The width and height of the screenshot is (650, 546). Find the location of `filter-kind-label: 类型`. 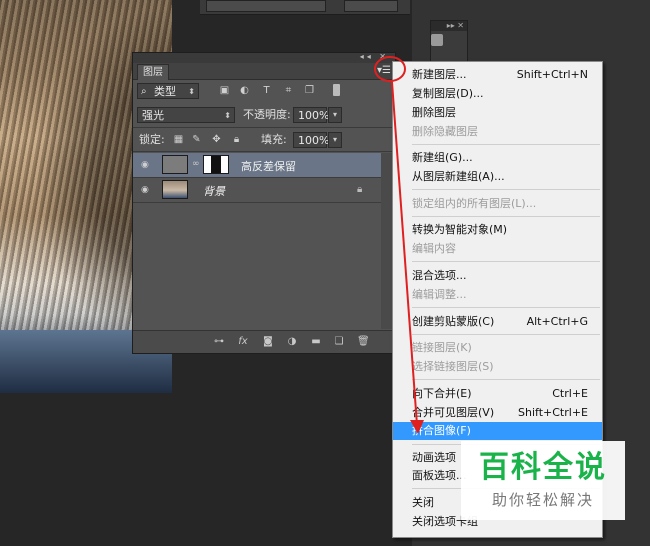

filter-kind-label: 类型 is located at coordinates (165, 91).